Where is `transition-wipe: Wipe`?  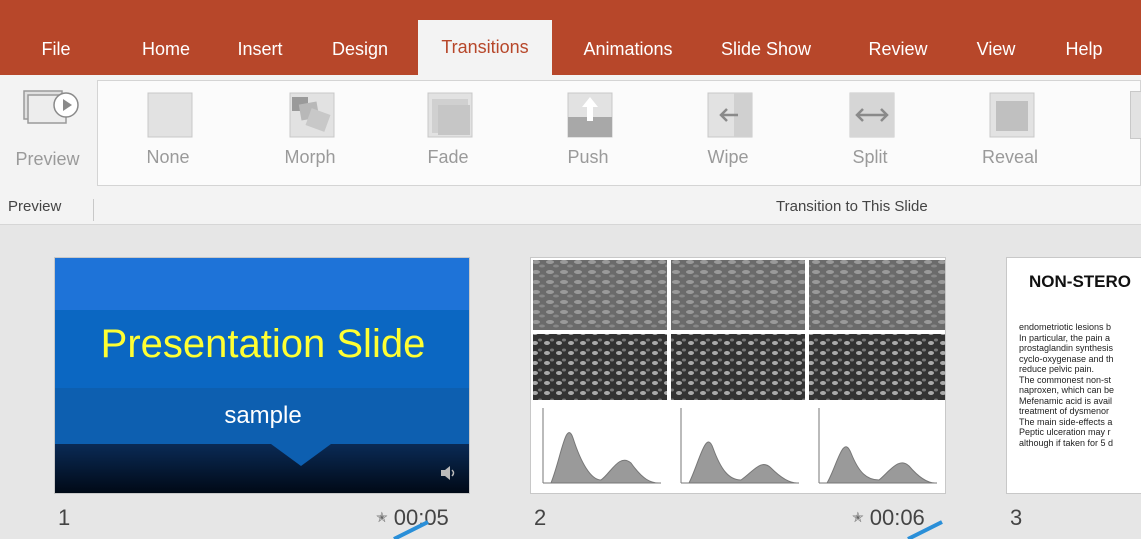 transition-wipe: Wipe is located at coordinates (728, 133).